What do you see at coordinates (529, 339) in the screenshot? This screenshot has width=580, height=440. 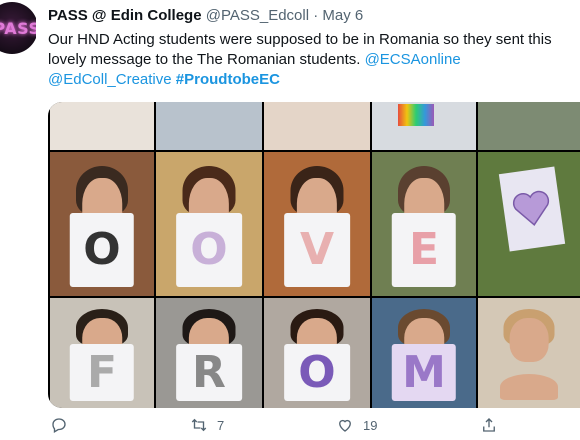 I see `person-face` at bounding box center [529, 339].